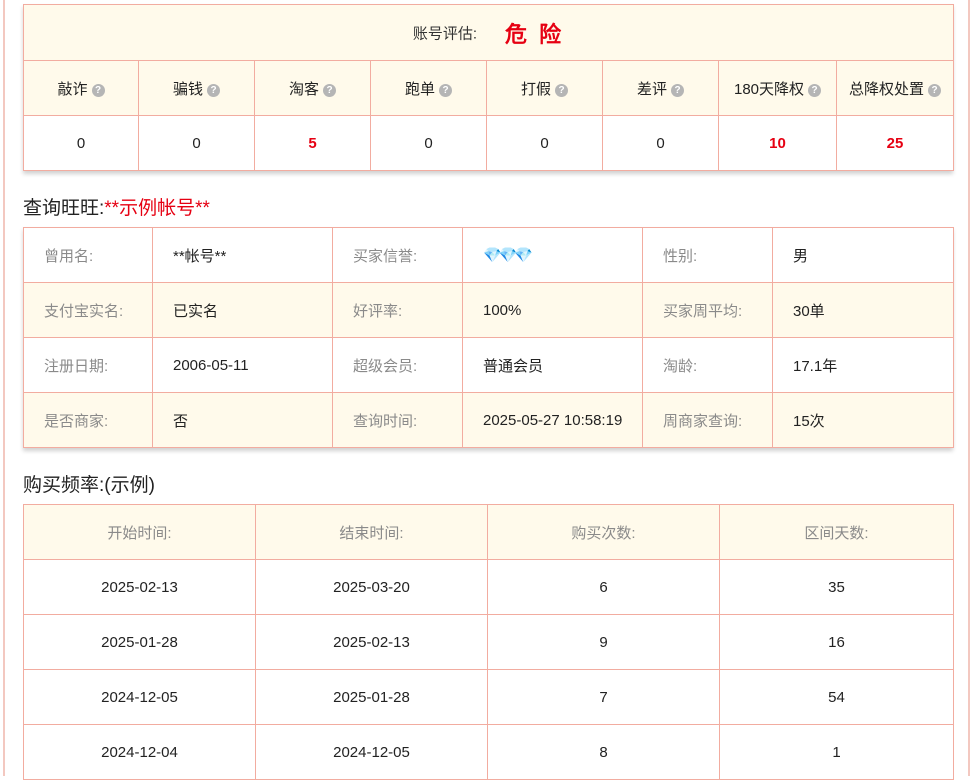  I want to click on info-key: 查询时间:, so click(397, 420).